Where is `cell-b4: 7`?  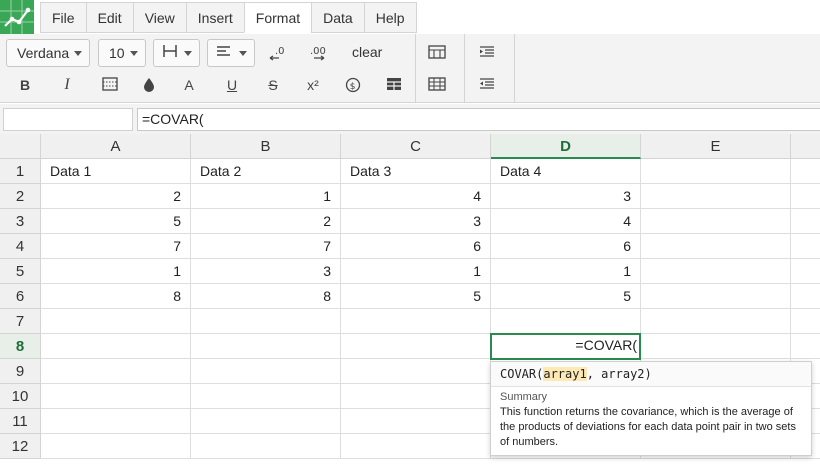
cell-b4: 7 is located at coordinates (266, 246).